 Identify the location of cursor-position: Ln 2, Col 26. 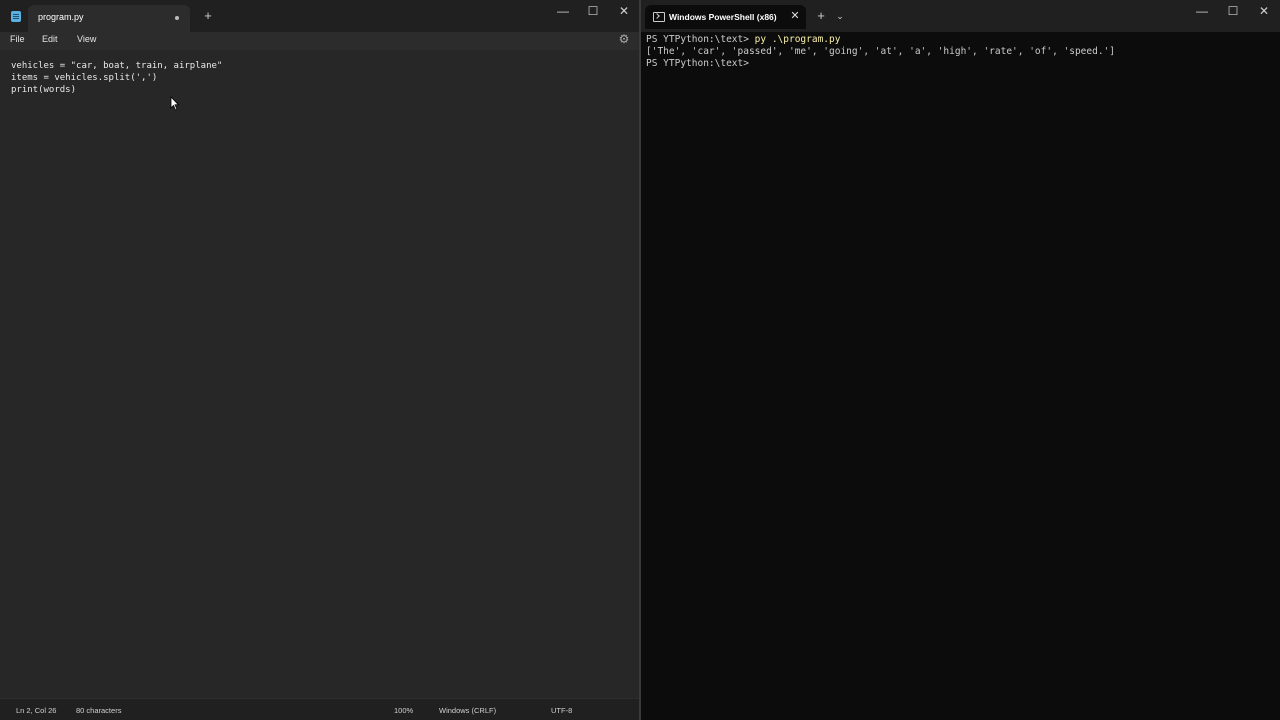
(36, 710).